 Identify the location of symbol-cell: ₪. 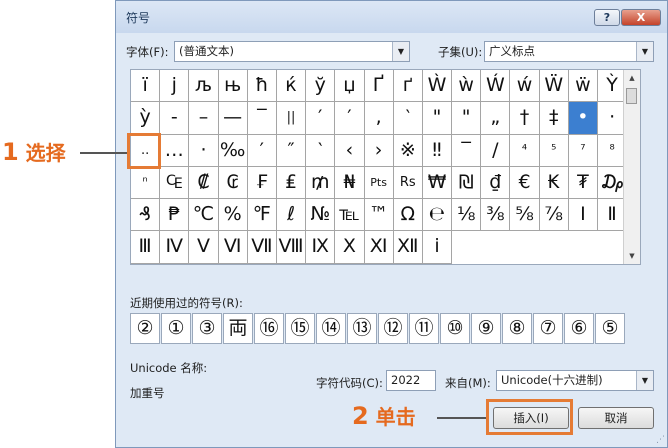
(467, 183).